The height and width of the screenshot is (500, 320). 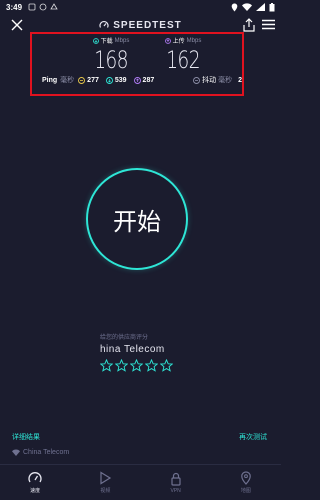 I want to click on tab-label: VPN, so click(x=175, y=490).